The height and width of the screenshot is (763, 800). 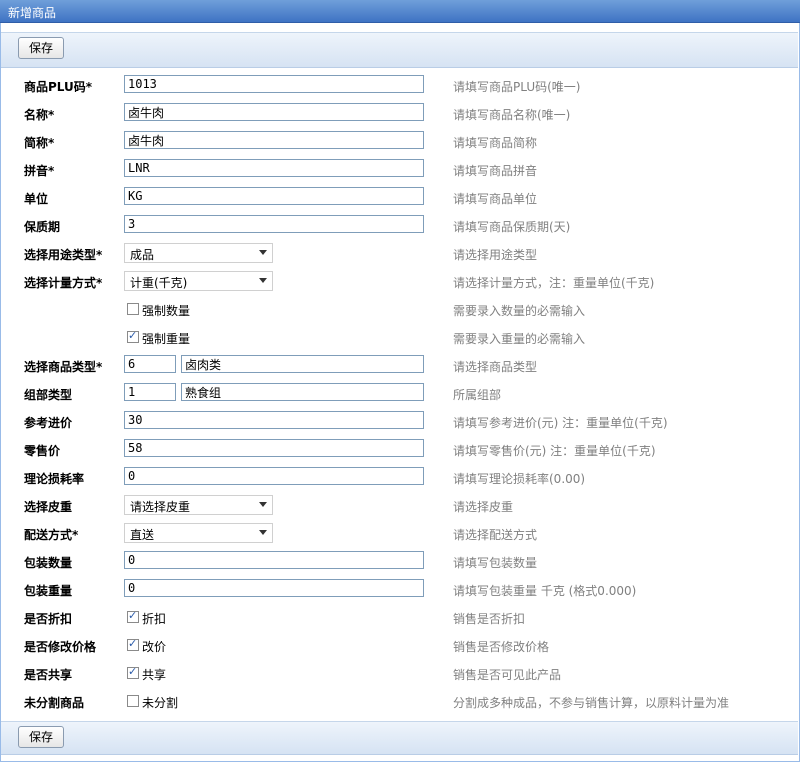 I want to click on short-input, so click(x=274, y=140).